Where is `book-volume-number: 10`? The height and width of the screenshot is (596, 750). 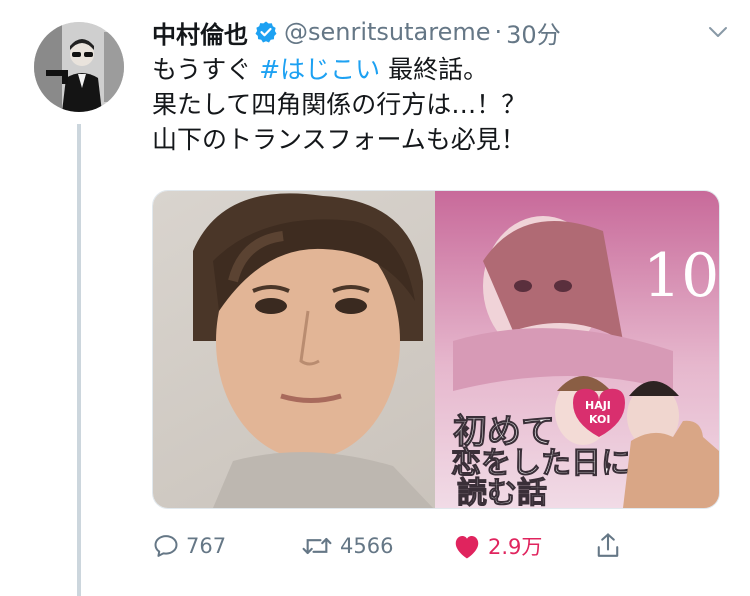
book-volume-number: 10 is located at coordinates (681, 276).